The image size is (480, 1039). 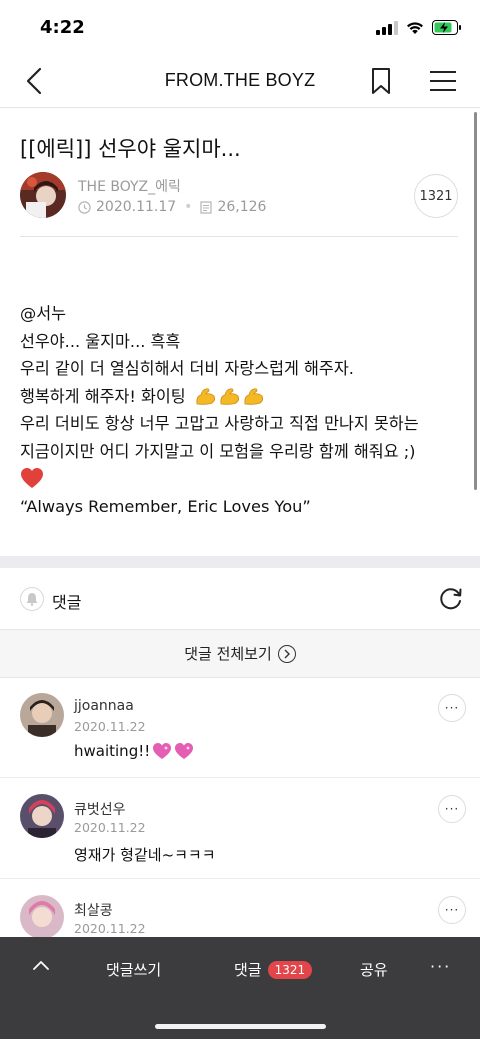 What do you see at coordinates (239, 236) in the screenshot?
I see `divider` at bounding box center [239, 236].